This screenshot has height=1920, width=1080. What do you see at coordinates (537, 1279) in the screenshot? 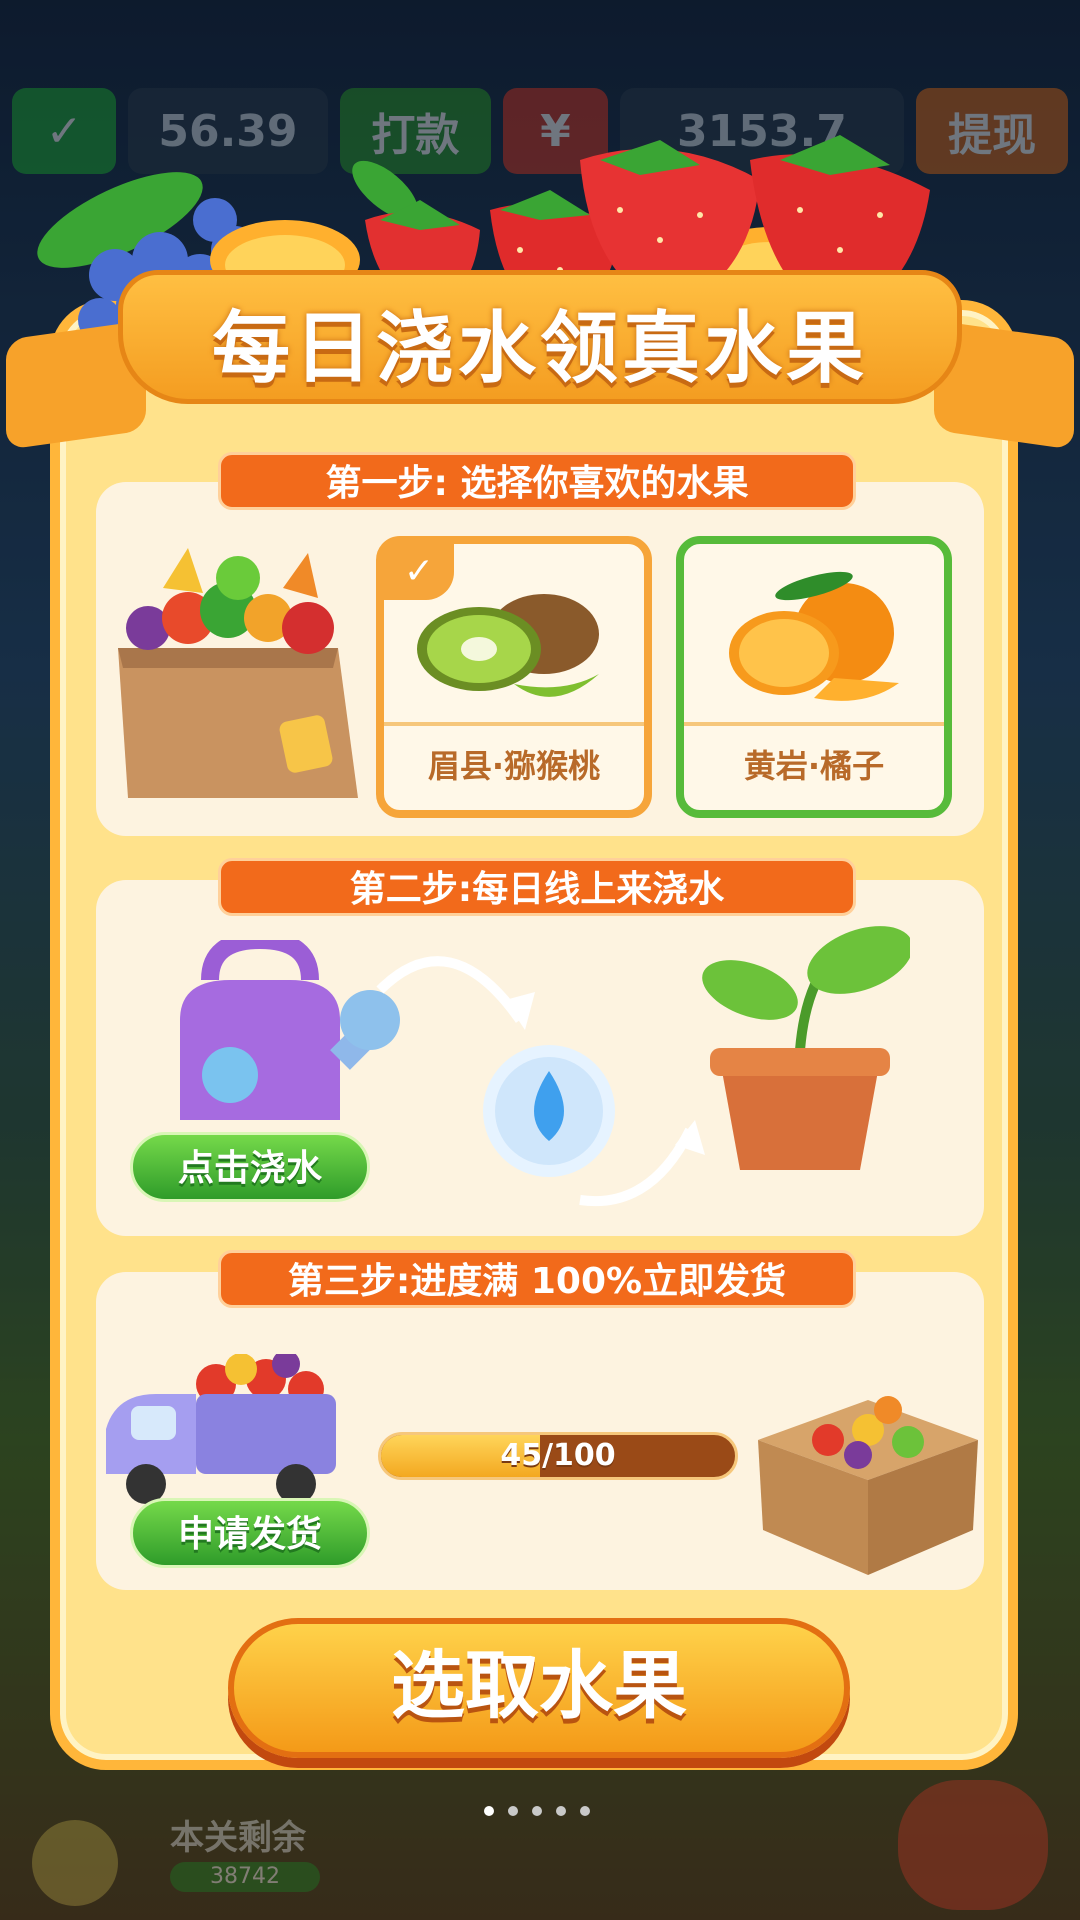
I see `step3-label: 第三步:进度满 100%立即发货` at bounding box center [537, 1279].